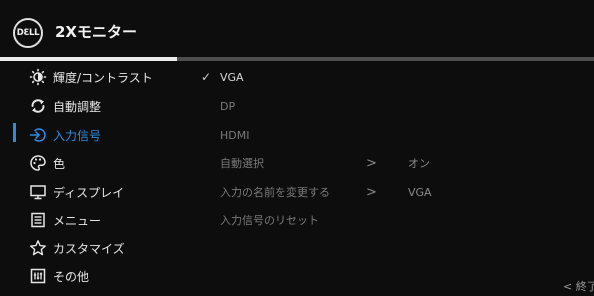 This screenshot has width=594, height=296. What do you see at coordinates (242, 163) in the screenshot?
I see `option-label: 自動選択` at bounding box center [242, 163].